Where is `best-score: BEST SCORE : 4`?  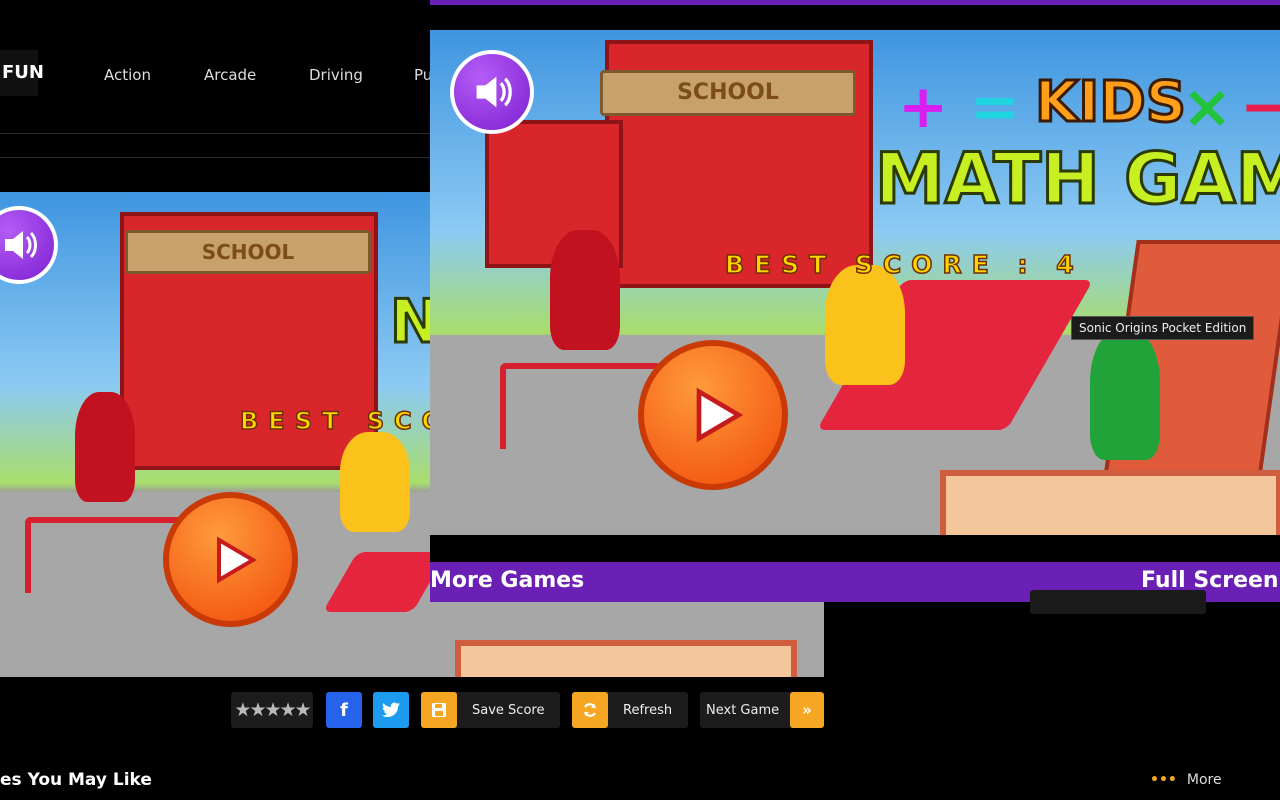 best-score: BEST SCORE : 4 is located at coordinates (904, 264).